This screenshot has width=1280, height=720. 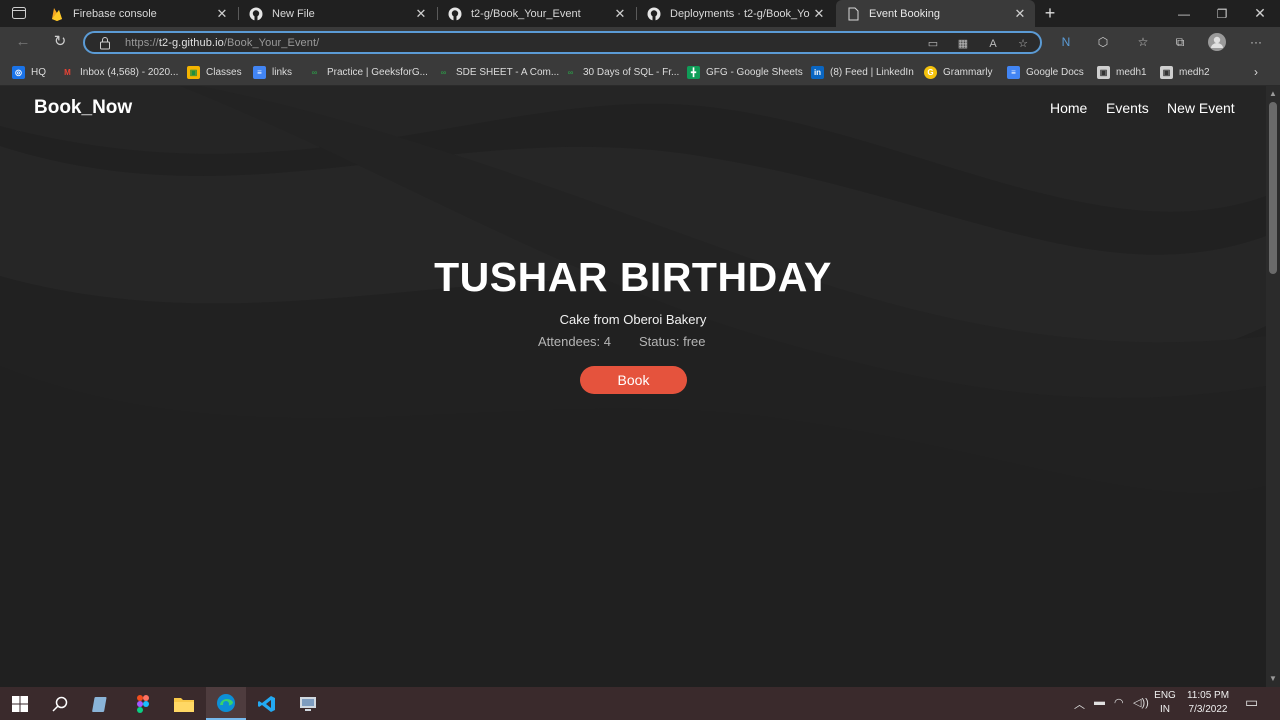 I want to click on tab-event-booking: Event Booking ✕, so click(x=935, y=13).